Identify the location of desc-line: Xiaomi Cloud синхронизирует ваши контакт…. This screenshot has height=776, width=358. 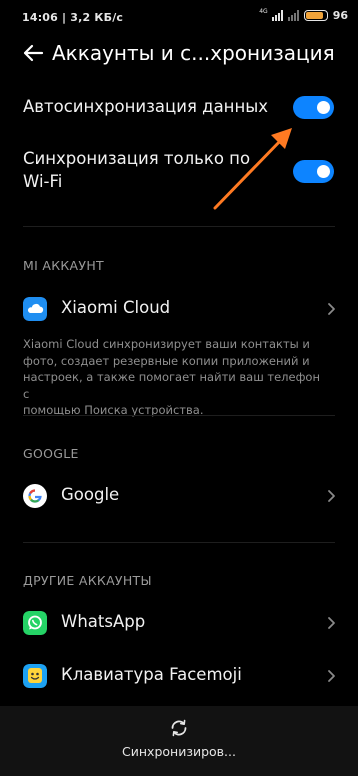
(166, 344).